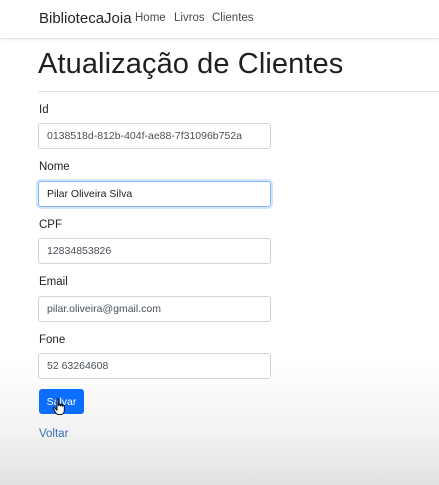 The width and height of the screenshot is (439, 485). I want to click on fone-label: Fone, so click(52, 340).